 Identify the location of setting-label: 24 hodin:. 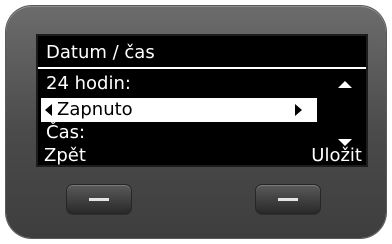
(88, 83).